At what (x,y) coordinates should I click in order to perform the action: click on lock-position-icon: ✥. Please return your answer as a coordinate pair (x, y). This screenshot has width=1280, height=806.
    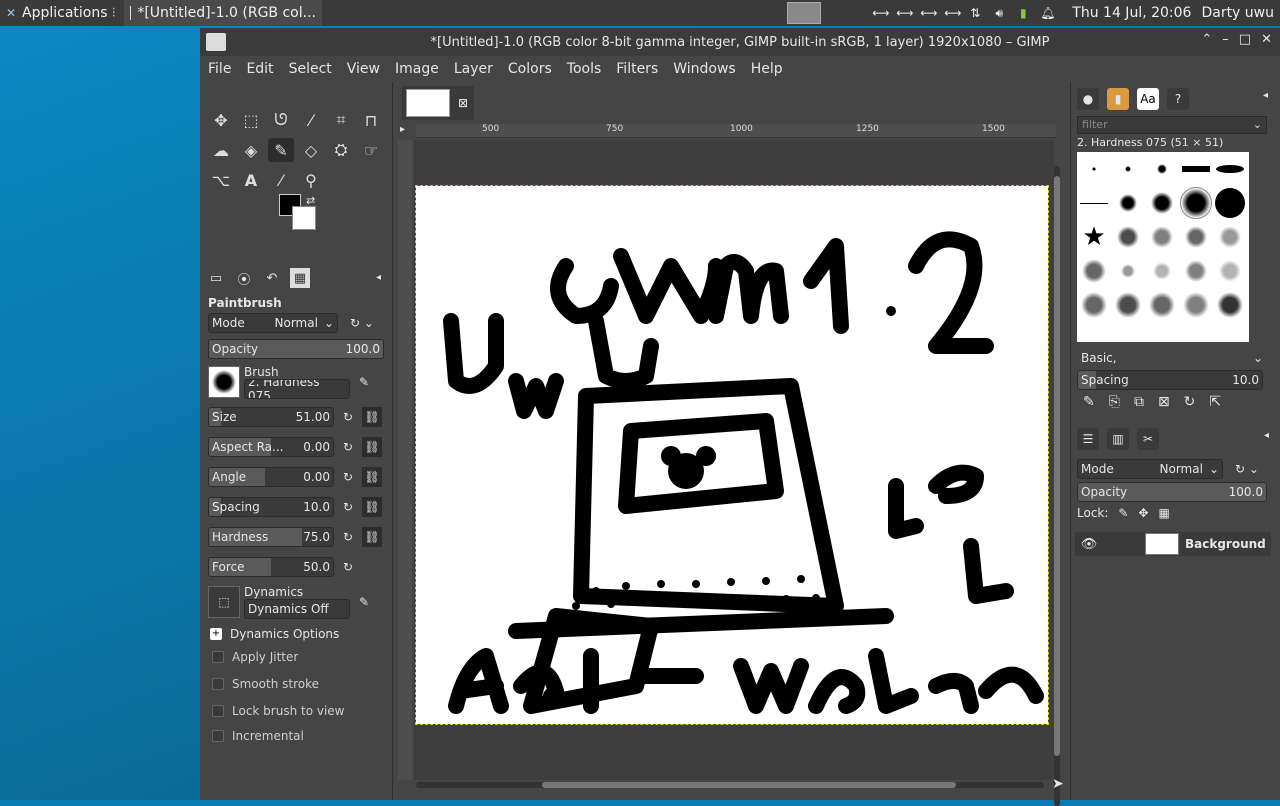
    Looking at the image, I should click on (1143, 513).